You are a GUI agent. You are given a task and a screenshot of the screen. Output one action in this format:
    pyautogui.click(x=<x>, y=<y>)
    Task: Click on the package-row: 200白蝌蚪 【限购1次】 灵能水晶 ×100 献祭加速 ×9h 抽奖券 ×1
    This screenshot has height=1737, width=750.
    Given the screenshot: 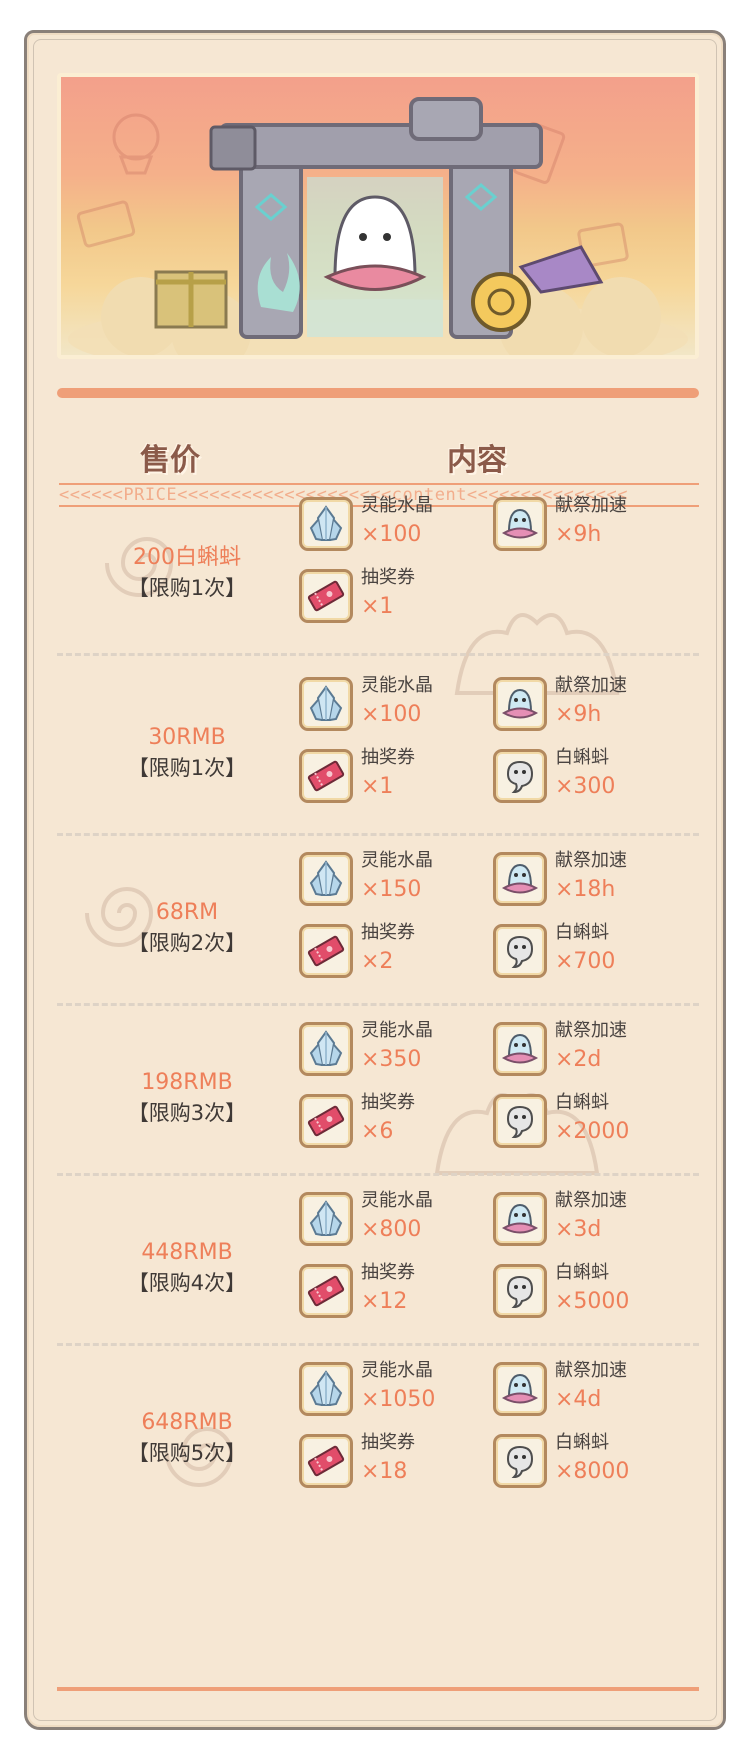 What is the action you would take?
    pyautogui.click(x=375, y=573)
    